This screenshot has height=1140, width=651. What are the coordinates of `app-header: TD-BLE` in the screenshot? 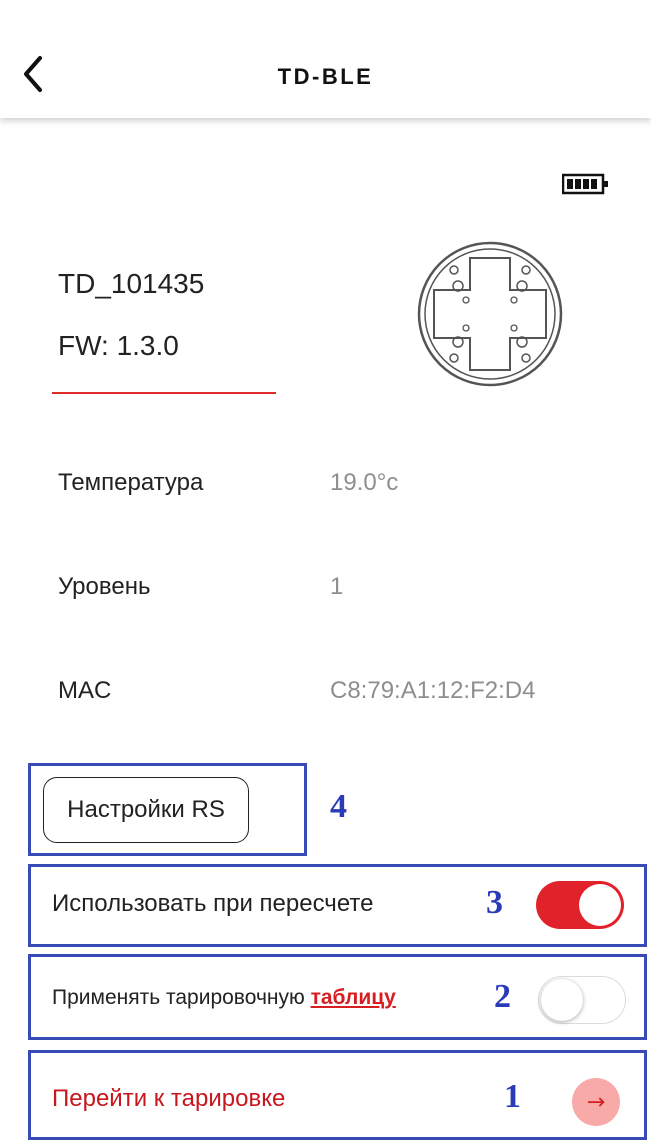 It's located at (325, 59).